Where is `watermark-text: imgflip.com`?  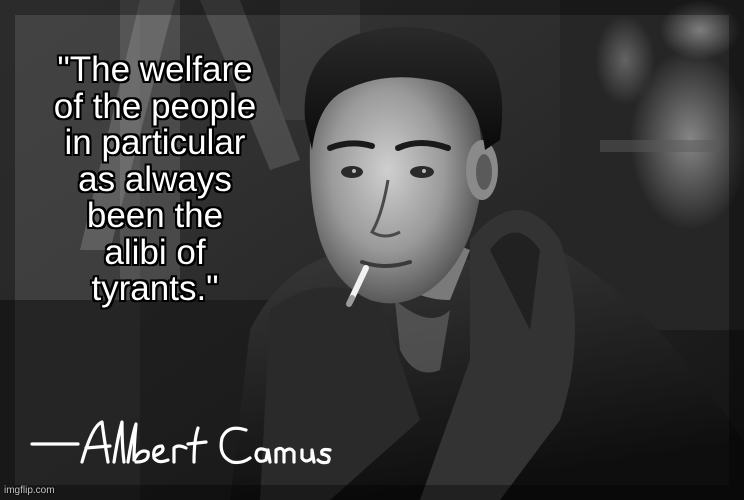 watermark-text: imgflip.com is located at coordinates (29, 490).